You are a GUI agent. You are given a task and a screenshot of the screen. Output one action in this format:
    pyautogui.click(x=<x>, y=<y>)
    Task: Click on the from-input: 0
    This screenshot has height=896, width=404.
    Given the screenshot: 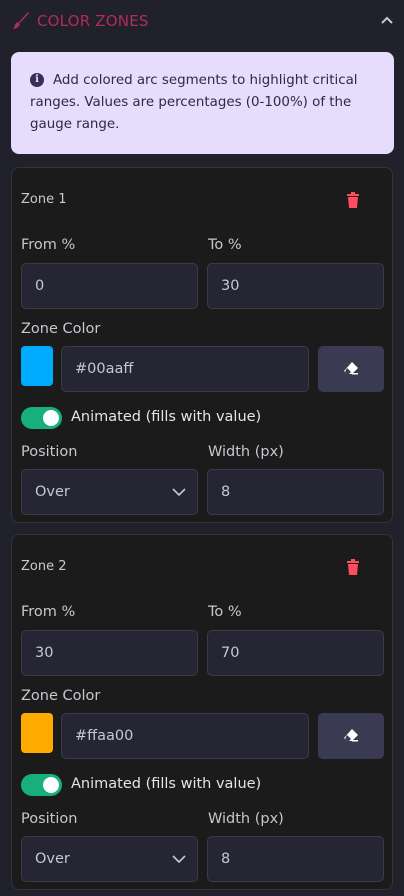 What is the action you would take?
    pyautogui.click(x=109, y=286)
    